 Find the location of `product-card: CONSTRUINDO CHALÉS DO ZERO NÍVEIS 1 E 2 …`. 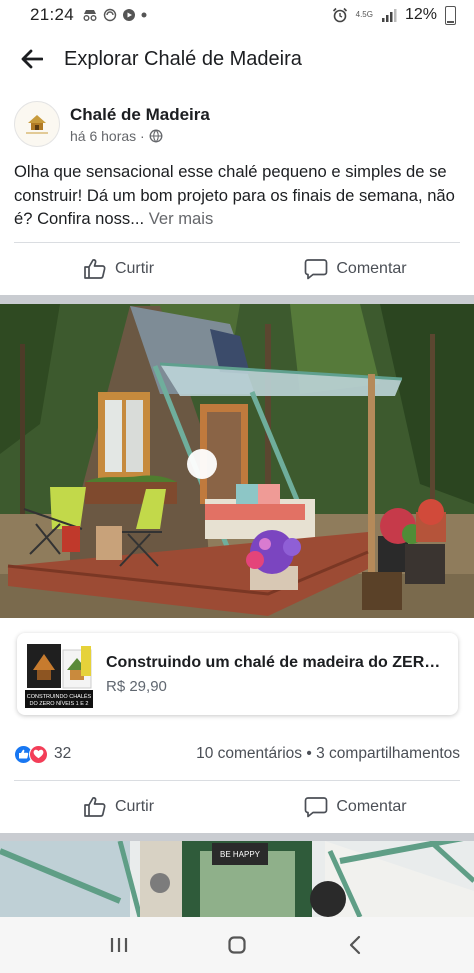

product-card: CONSTRUINDO CHALÉS DO ZERO NÍVEIS 1 E 2 … is located at coordinates (237, 674).